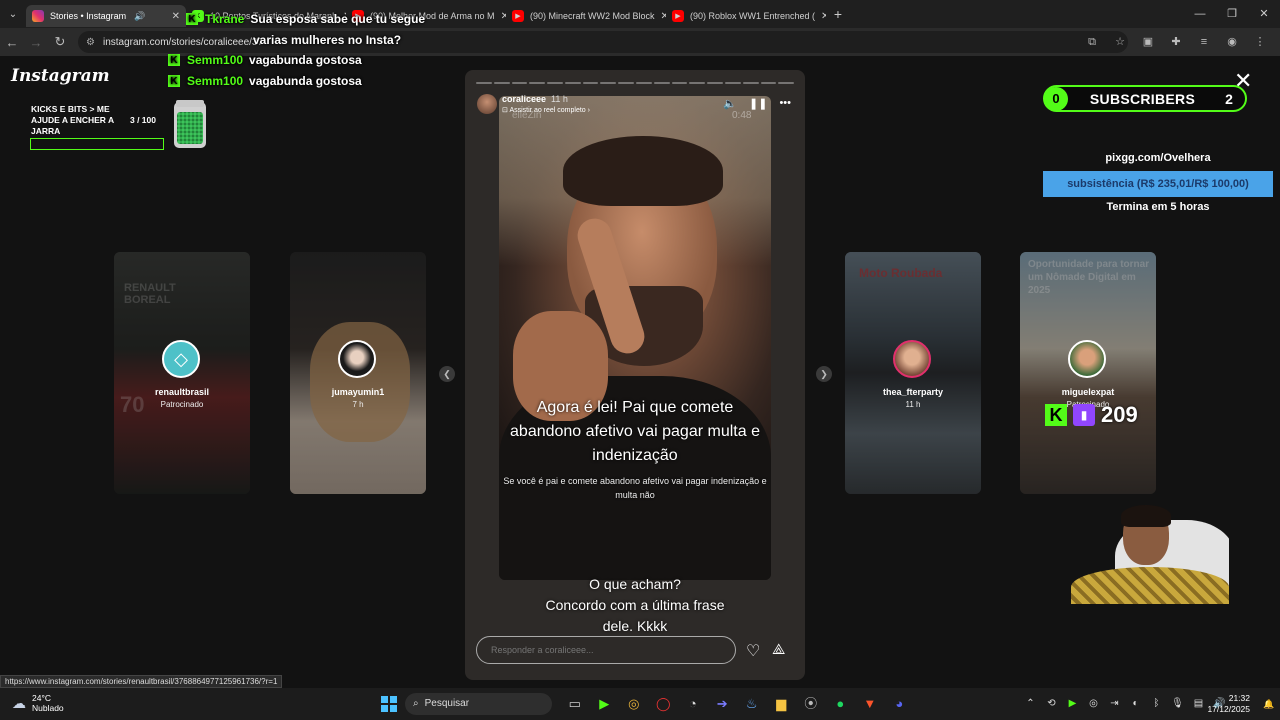  I want to click on url-field: ⚙ instagram.com/stories/coraliceee/37, so click(603, 42).